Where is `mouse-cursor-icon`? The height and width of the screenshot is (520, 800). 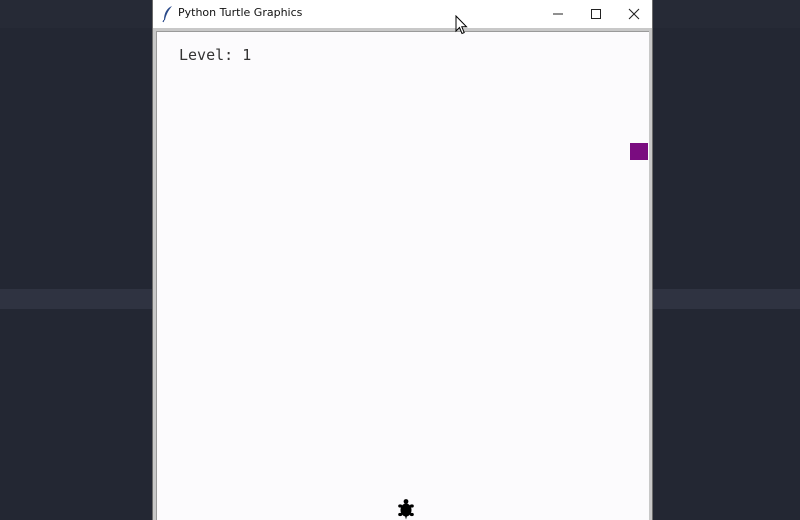 mouse-cursor-icon is located at coordinates (461, 25).